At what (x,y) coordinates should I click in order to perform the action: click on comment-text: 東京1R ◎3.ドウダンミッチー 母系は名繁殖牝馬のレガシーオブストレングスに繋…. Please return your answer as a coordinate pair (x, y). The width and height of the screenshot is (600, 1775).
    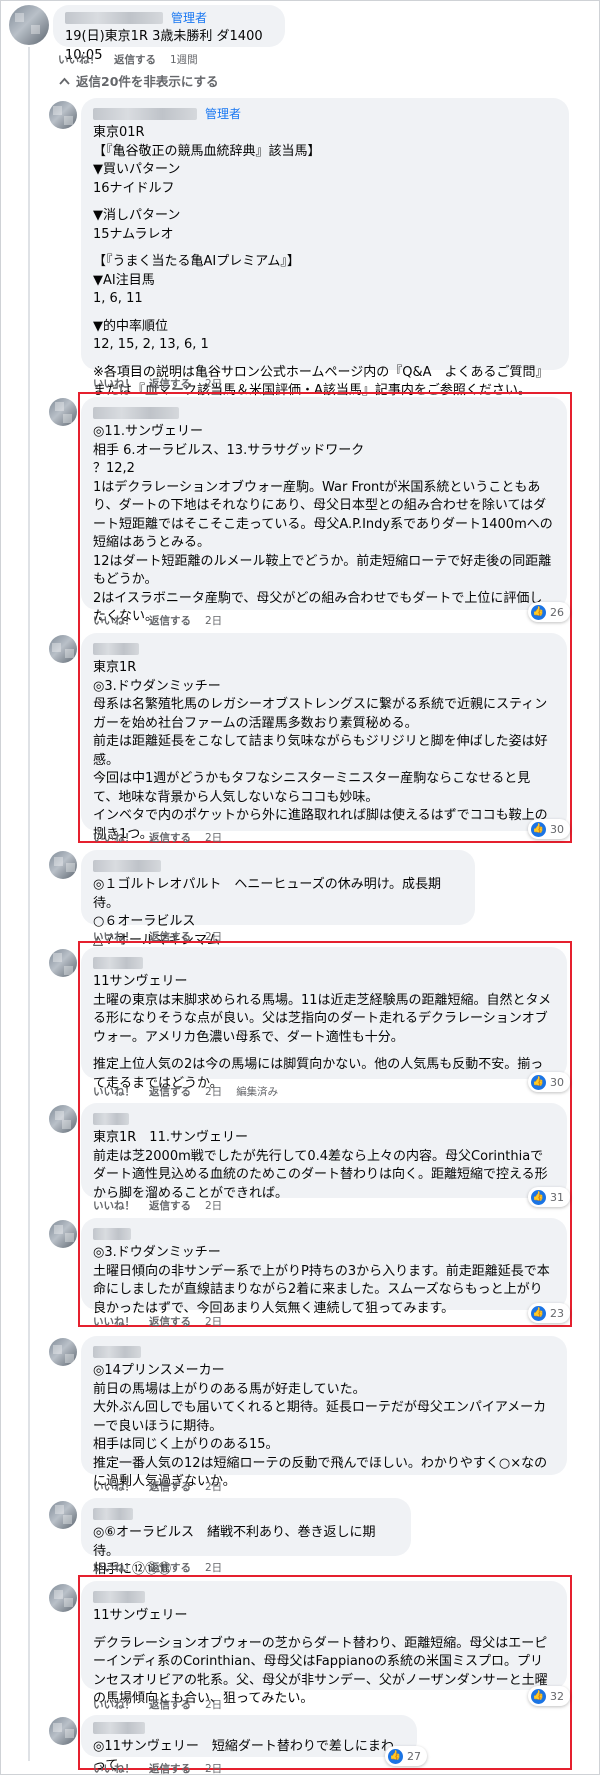
    Looking at the image, I should click on (320, 751).